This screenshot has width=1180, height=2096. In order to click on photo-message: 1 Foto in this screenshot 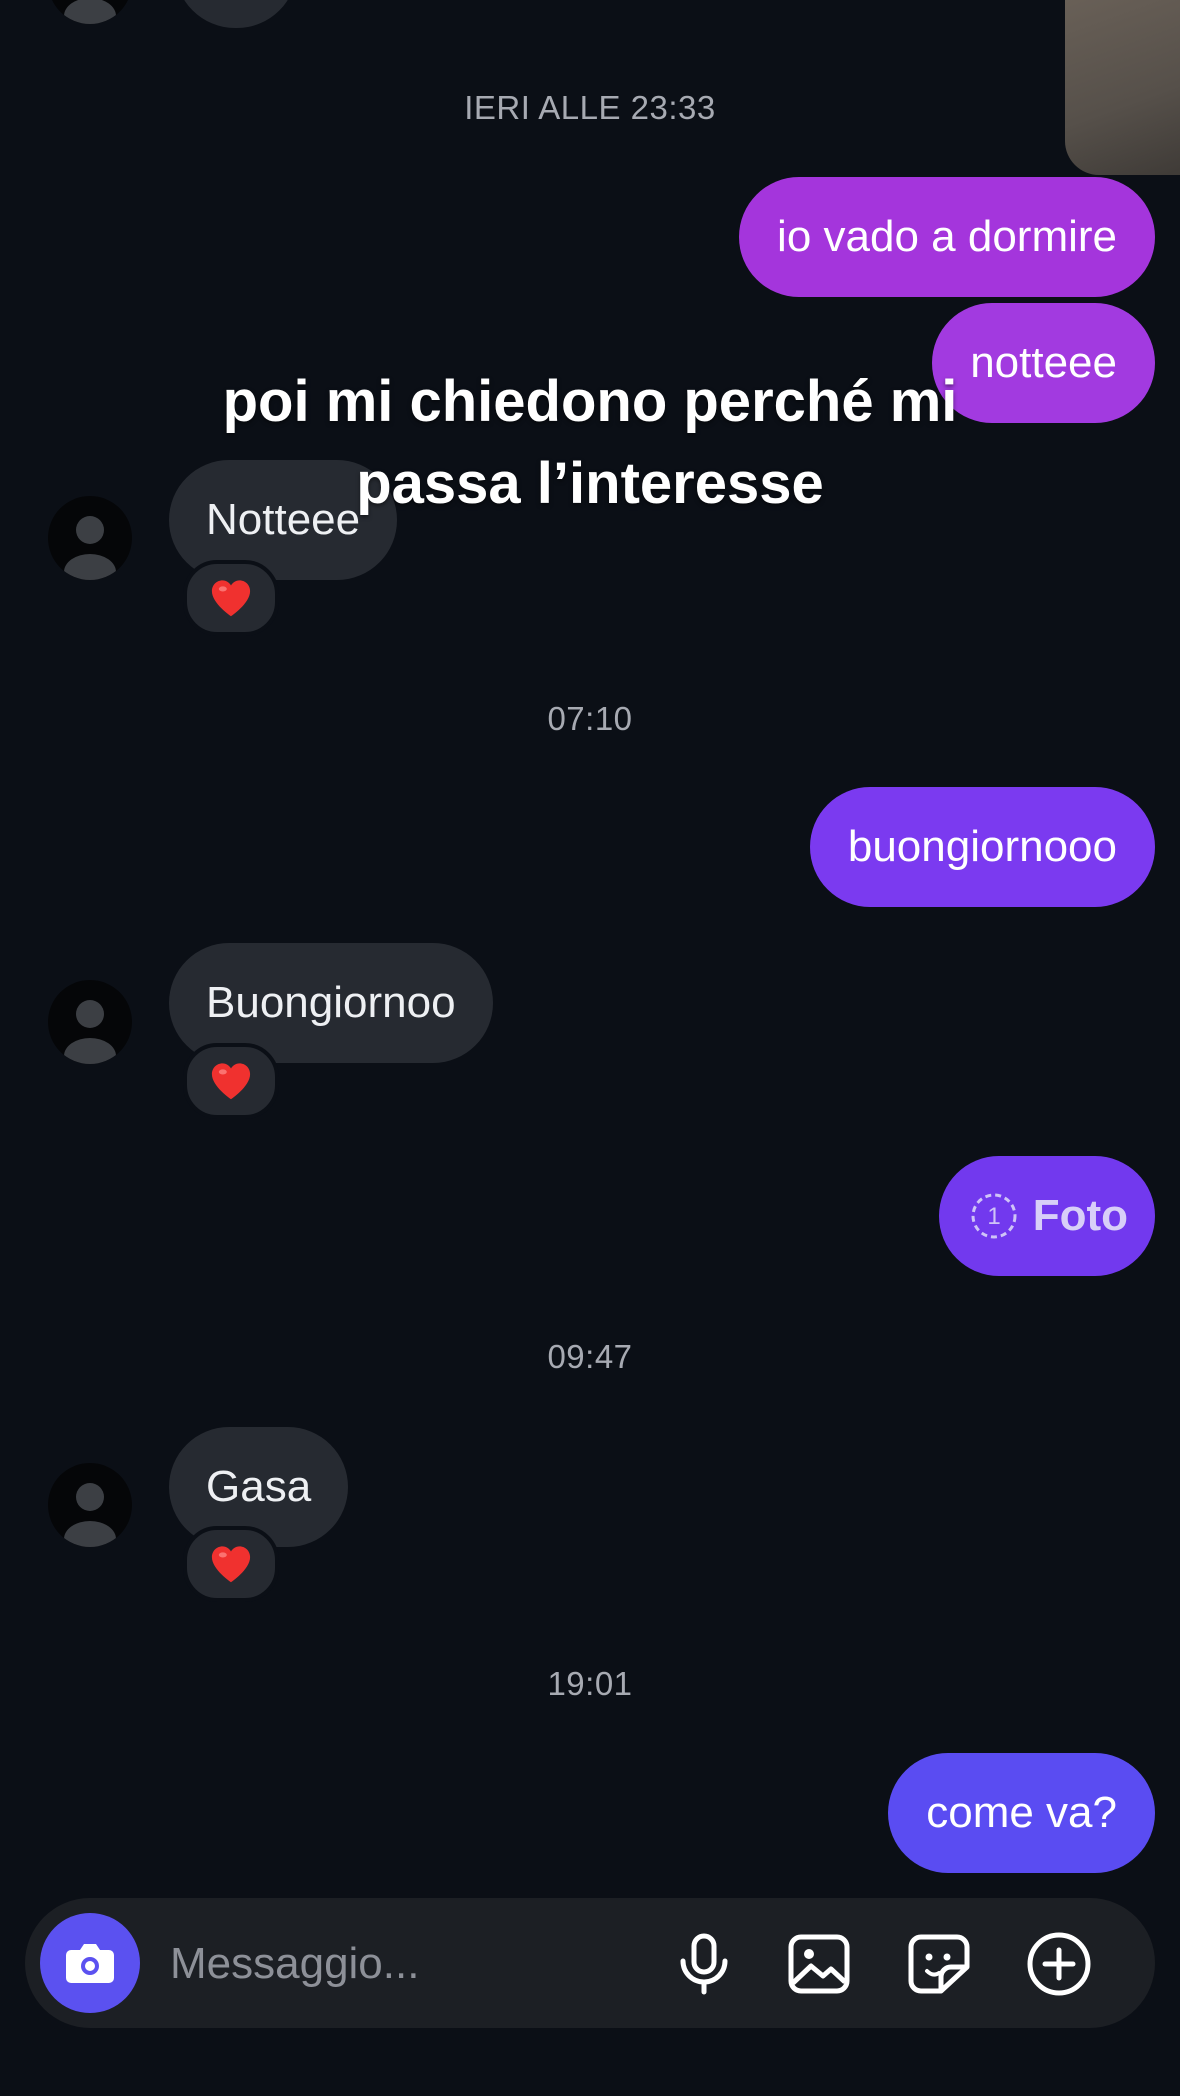, I will do `click(1046, 1216)`.